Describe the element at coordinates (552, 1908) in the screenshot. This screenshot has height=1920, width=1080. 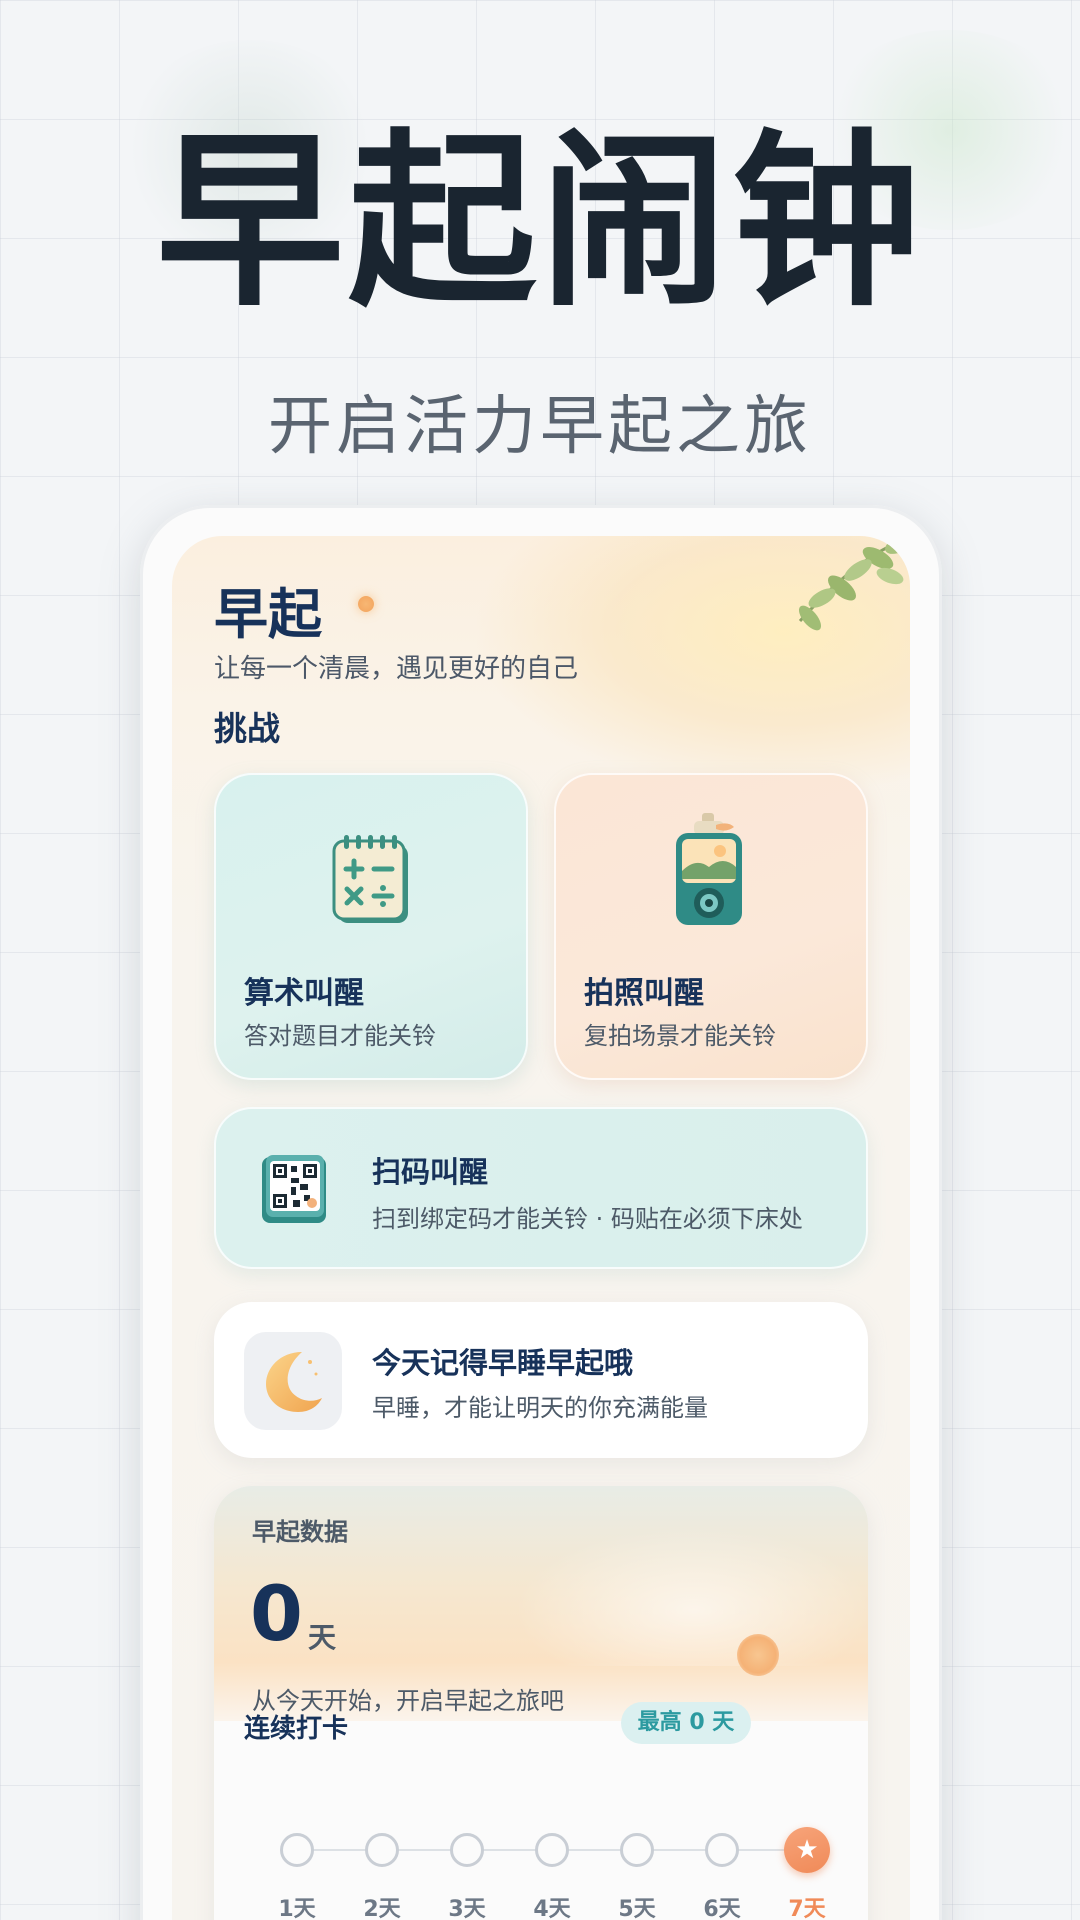
I see `streak-day-label: 4天` at that location.